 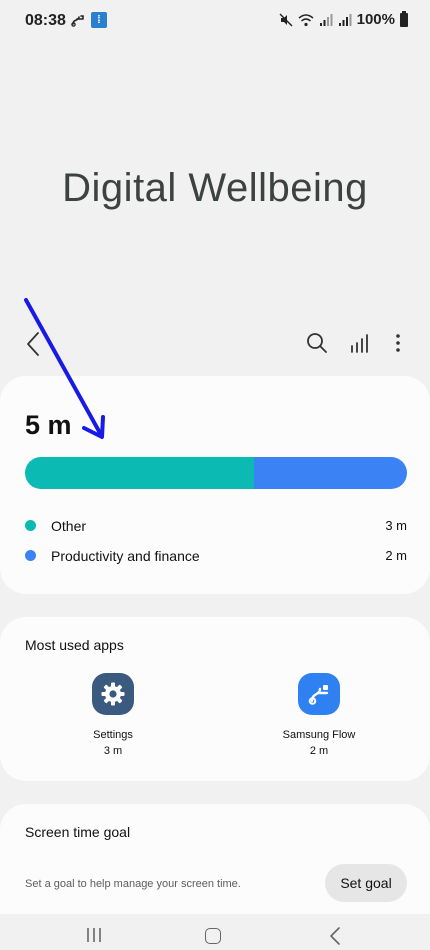 I want to click on back-nav-icon, so click(x=335, y=936).